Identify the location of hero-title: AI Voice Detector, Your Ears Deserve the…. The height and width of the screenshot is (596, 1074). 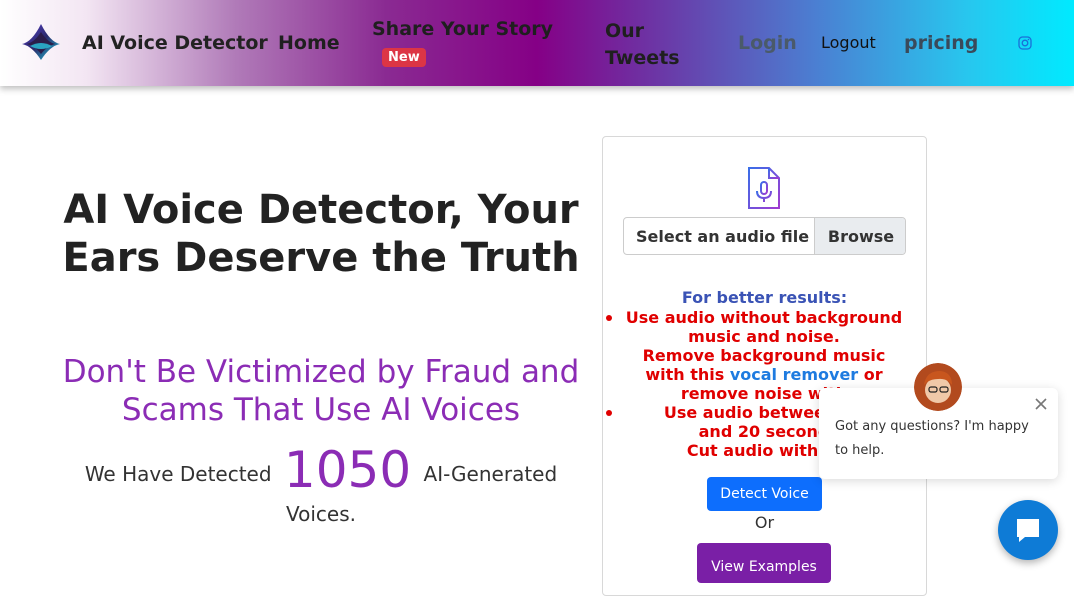
(321, 234).